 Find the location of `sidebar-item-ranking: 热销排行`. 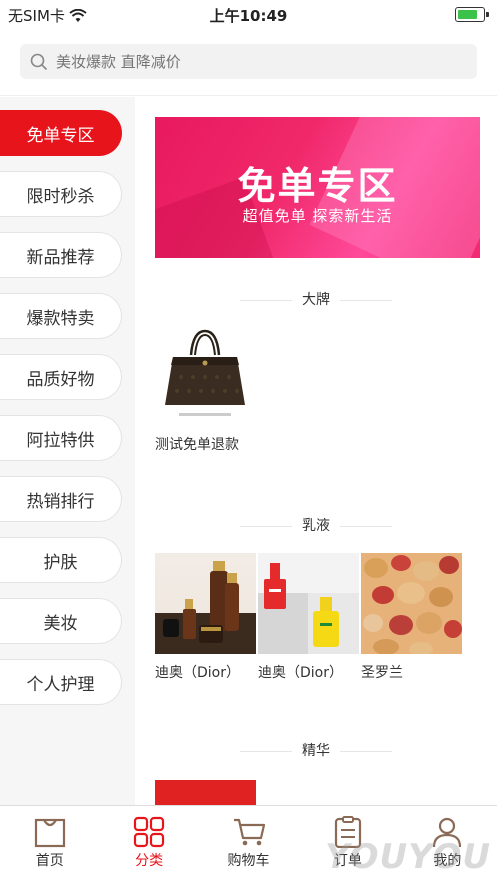

sidebar-item-ranking: 热销排行 is located at coordinates (61, 499).